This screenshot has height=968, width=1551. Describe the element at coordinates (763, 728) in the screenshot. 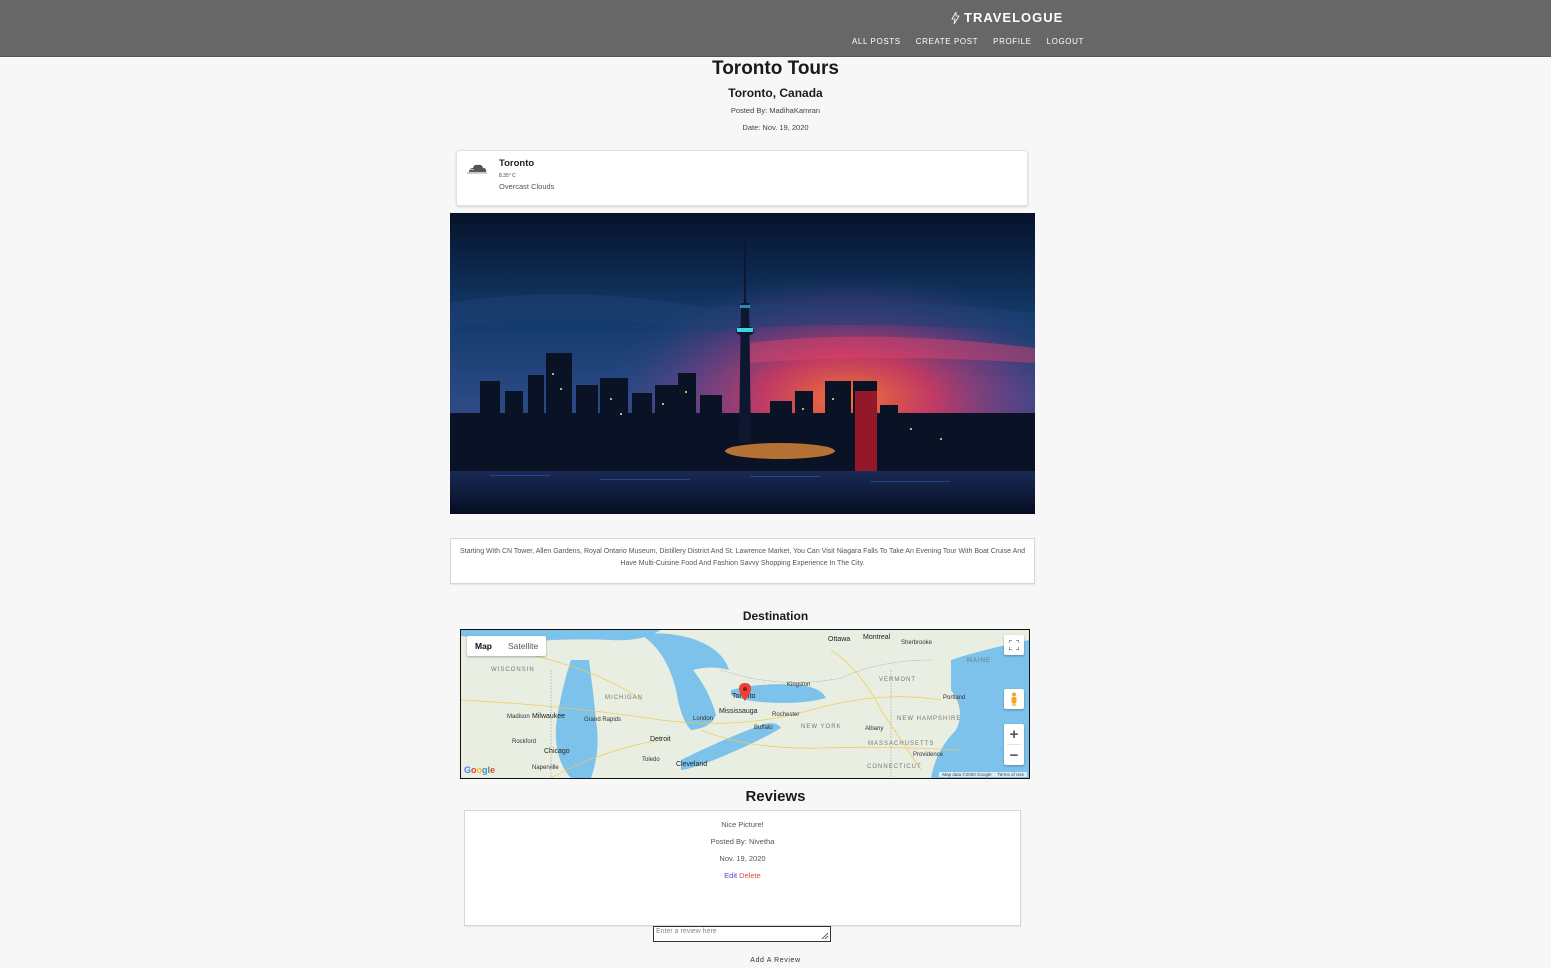

I see `map-label-buffalo: Buffalo` at that location.